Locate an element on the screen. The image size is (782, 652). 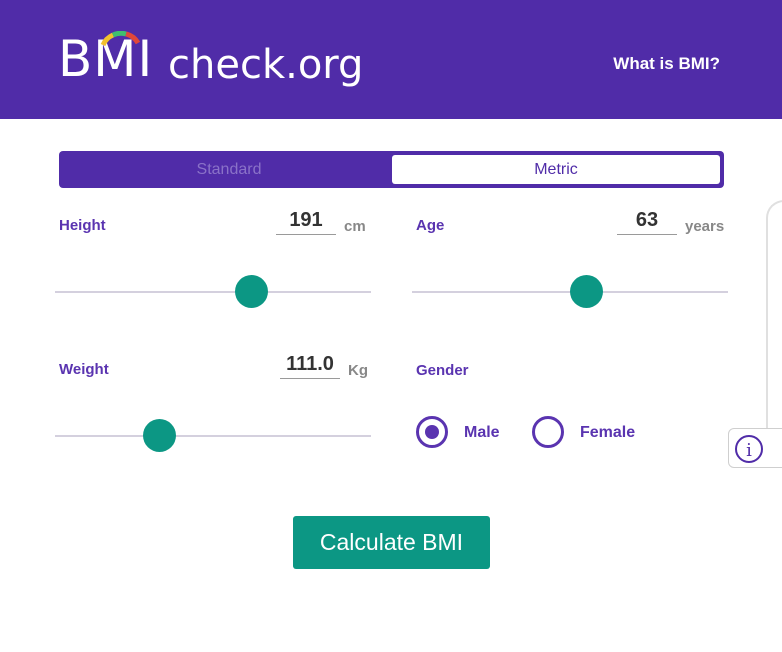
metric-units-option: Metric is located at coordinates (556, 169).